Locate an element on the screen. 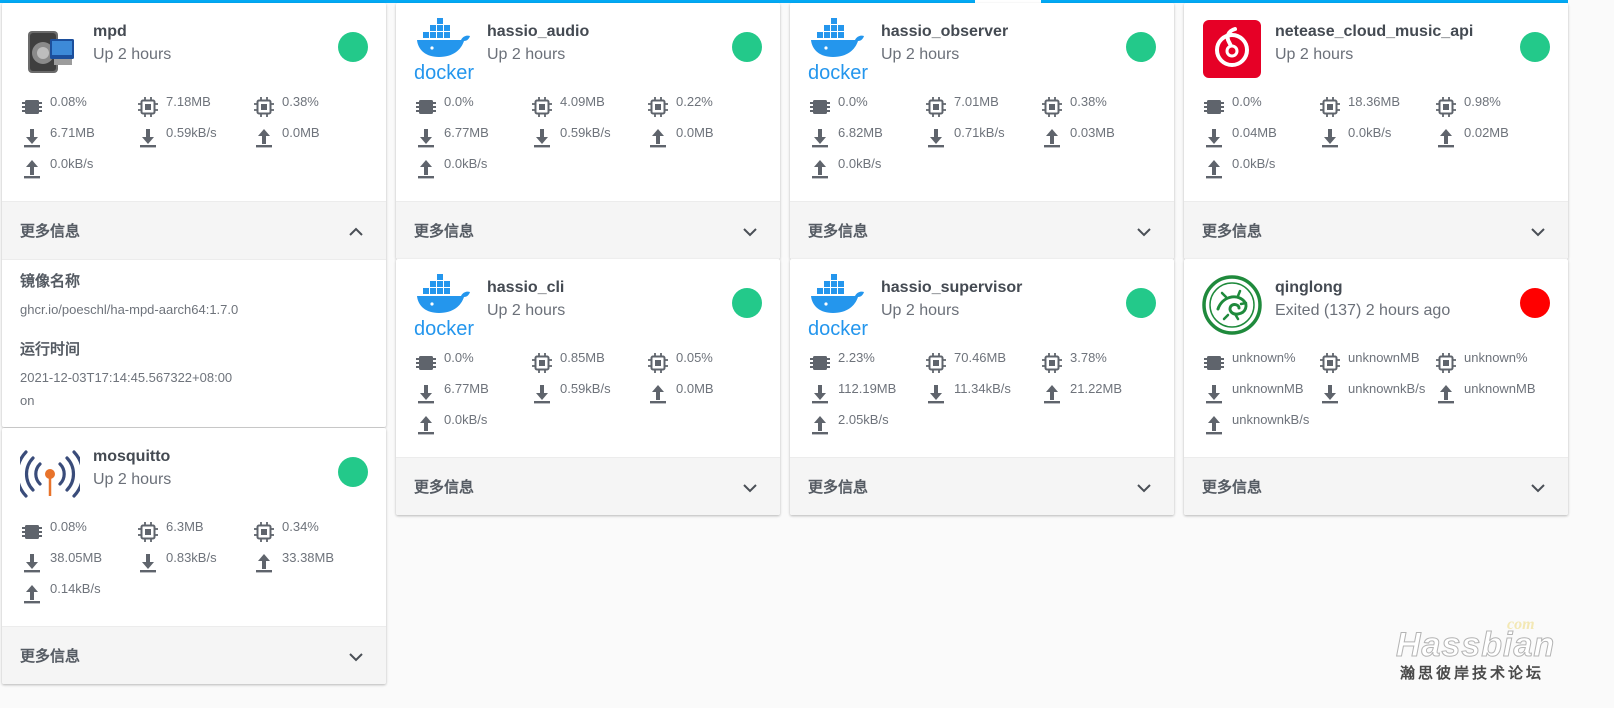  stat-value: 38.05MB is located at coordinates (76, 557).